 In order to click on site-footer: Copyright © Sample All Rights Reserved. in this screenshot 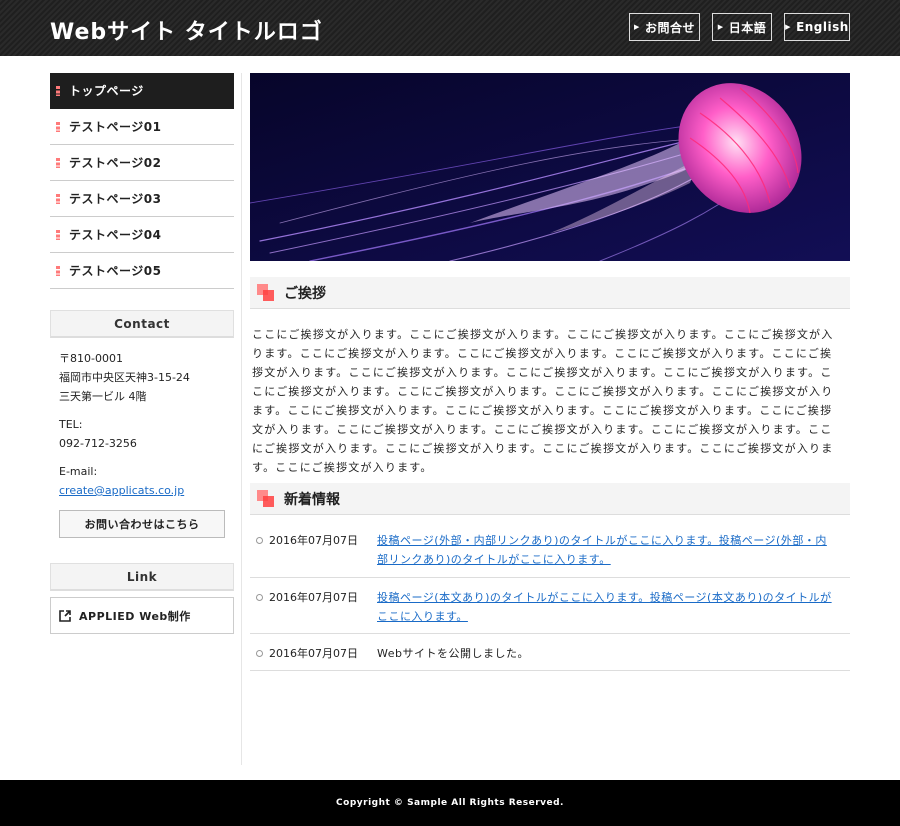, I will do `click(450, 803)`.